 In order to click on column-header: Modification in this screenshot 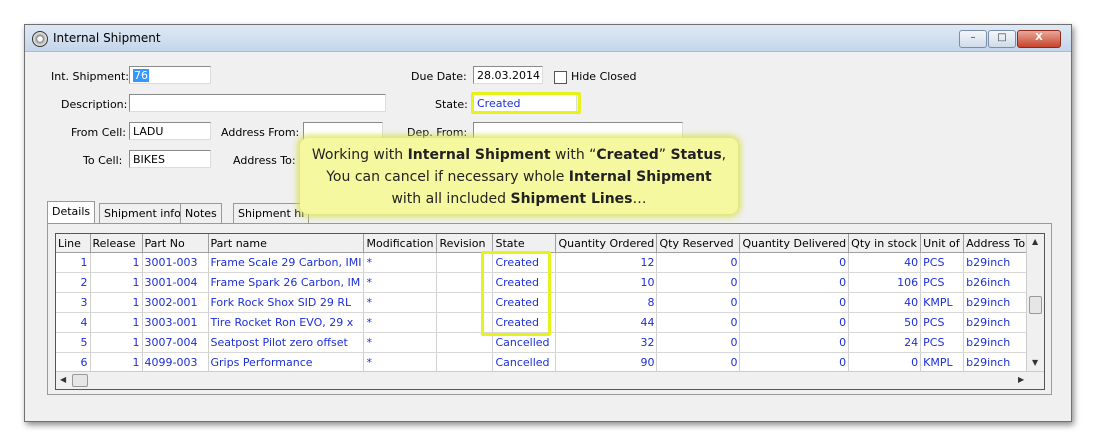, I will do `click(400, 243)`.